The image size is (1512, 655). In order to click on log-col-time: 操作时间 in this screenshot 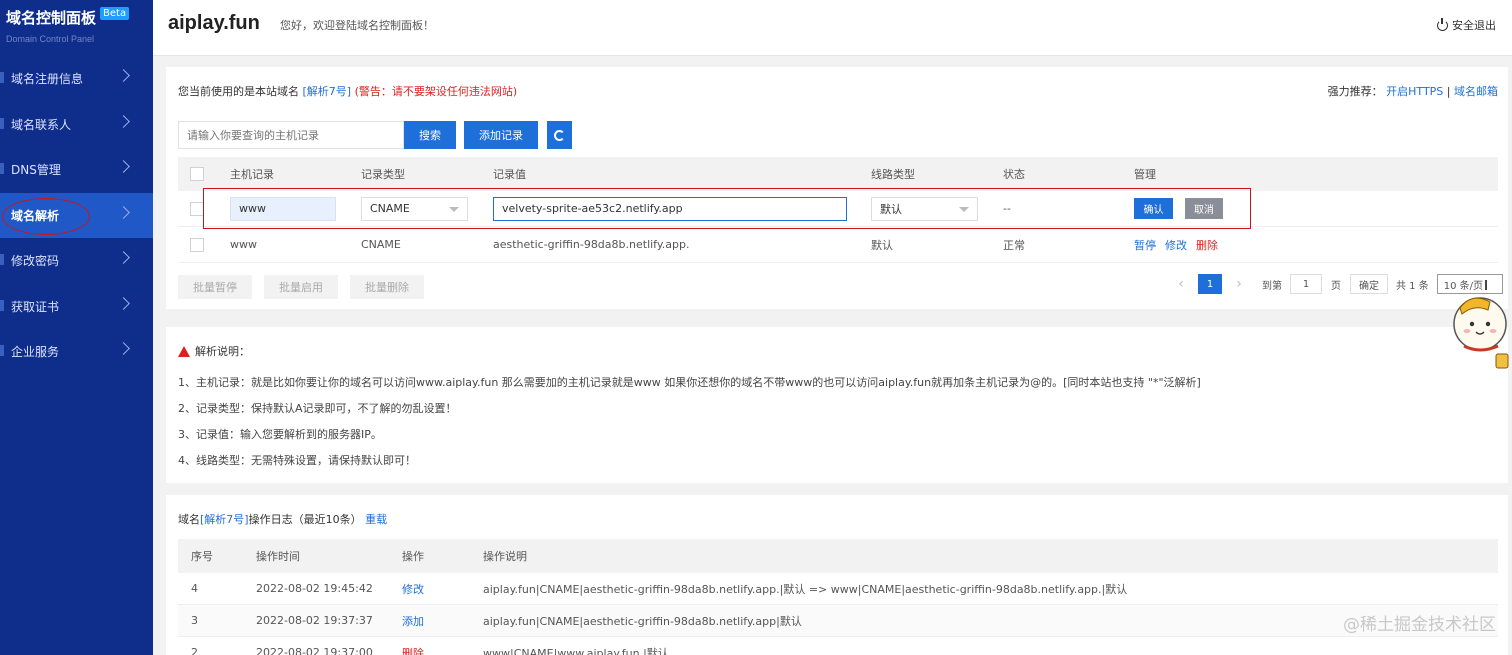, I will do `click(278, 556)`.